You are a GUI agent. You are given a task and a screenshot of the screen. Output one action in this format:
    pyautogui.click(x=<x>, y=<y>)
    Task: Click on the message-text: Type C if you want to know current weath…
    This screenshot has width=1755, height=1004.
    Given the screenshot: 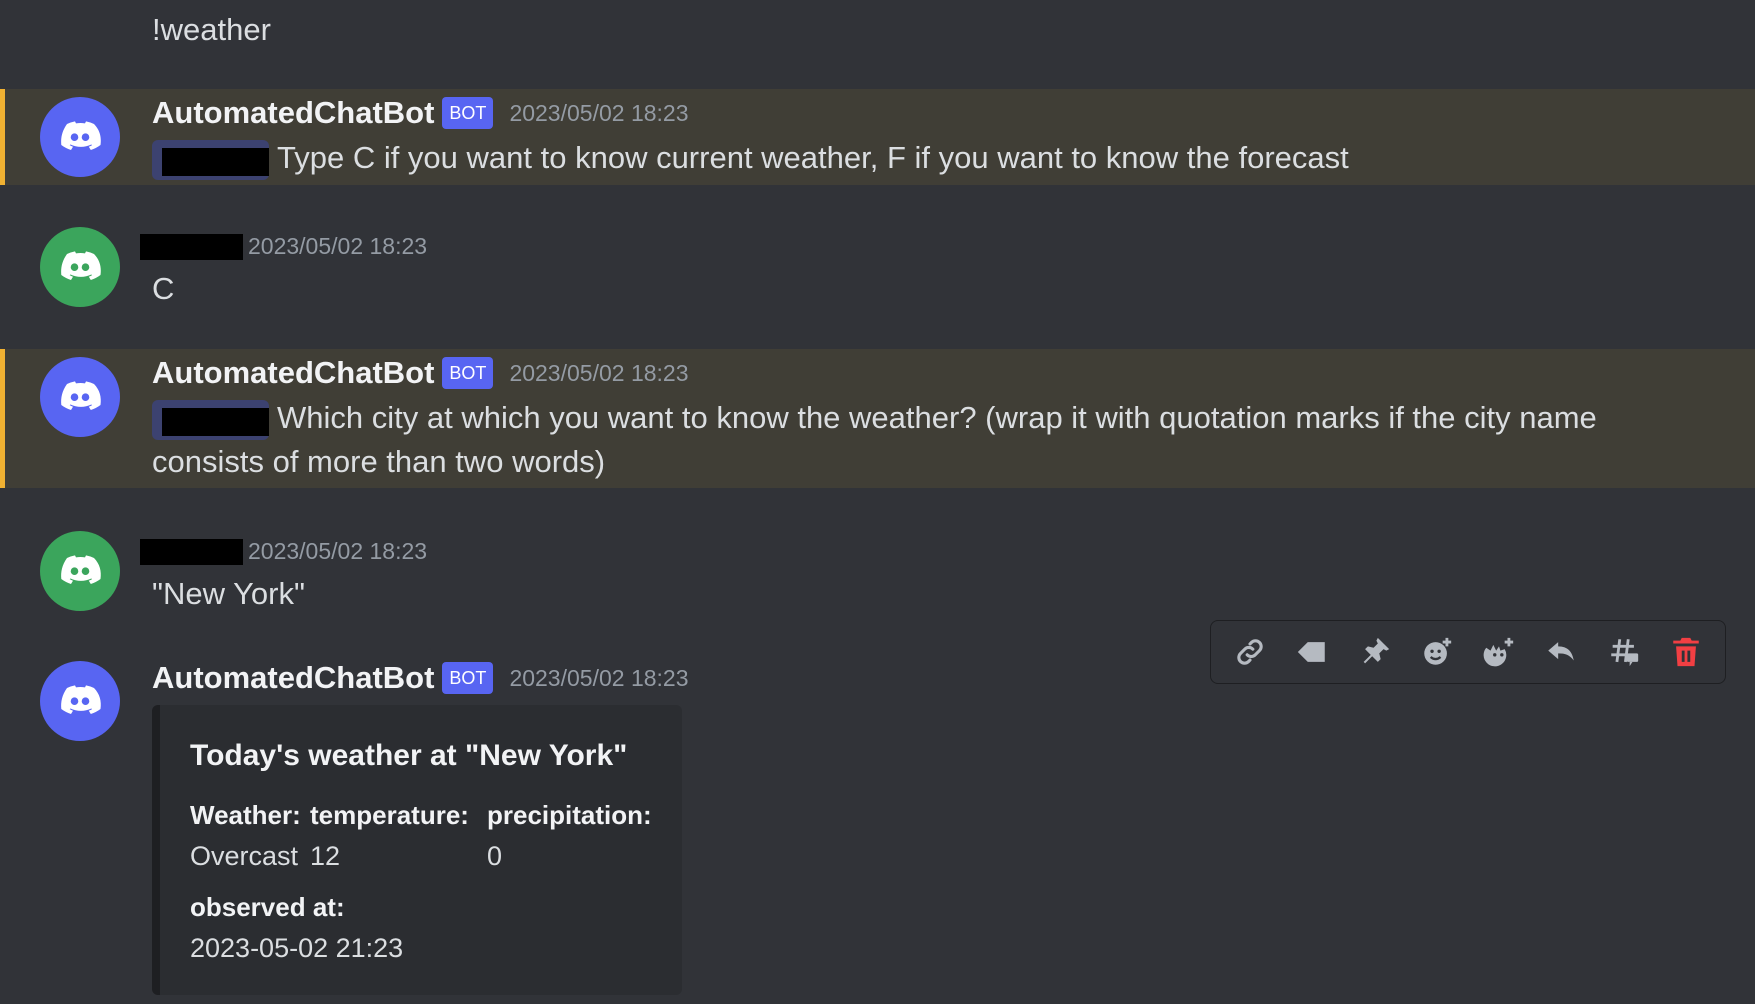 What is the action you would take?
    pyautogui.click(x=813, y=157)
    